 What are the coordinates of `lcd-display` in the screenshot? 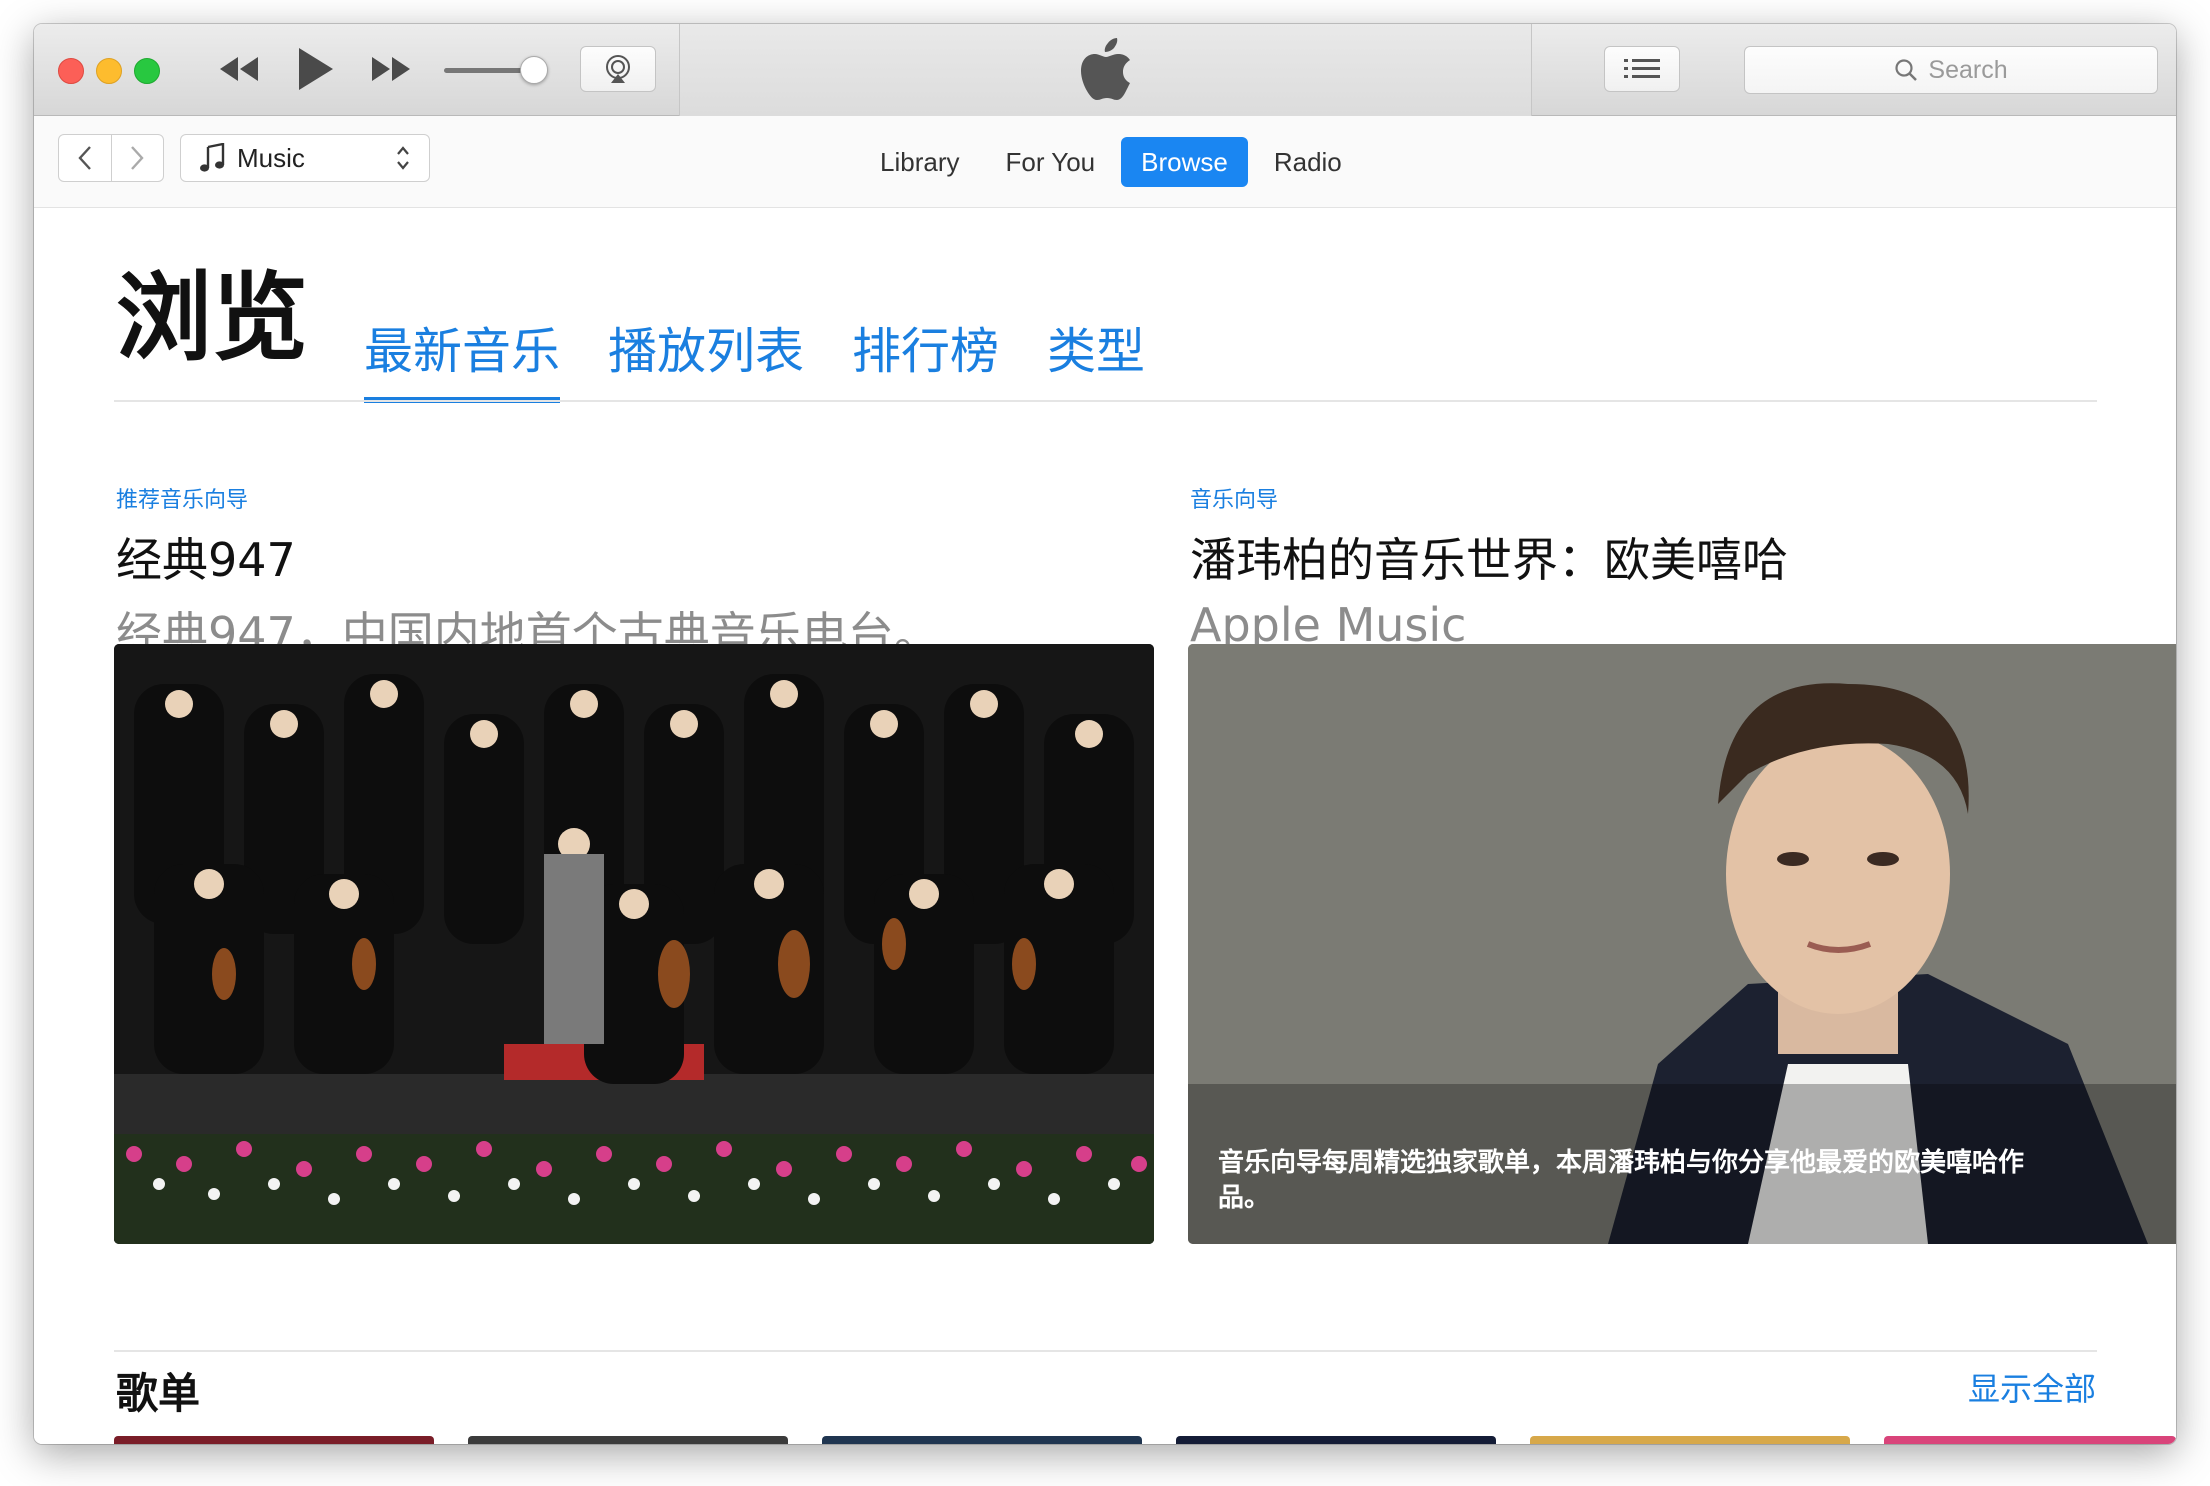 It's located at (1105, 70).